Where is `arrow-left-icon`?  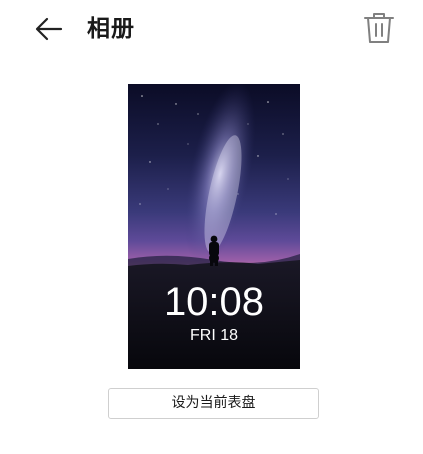
arrow-left-icon is located at coordinates (49, 29).